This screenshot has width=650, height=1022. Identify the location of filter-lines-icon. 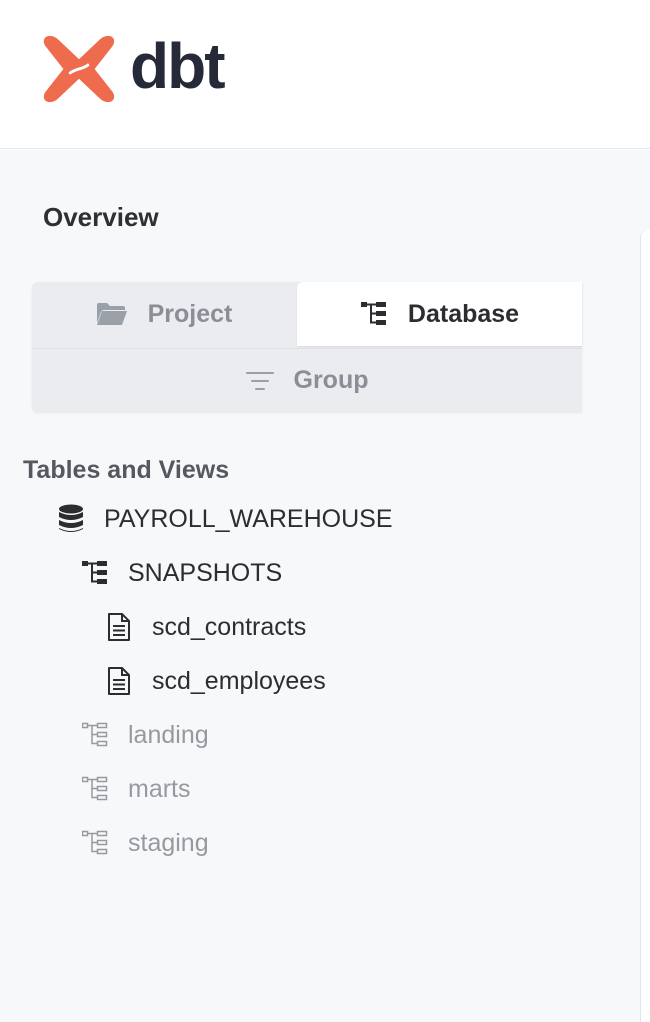
(259, 381).